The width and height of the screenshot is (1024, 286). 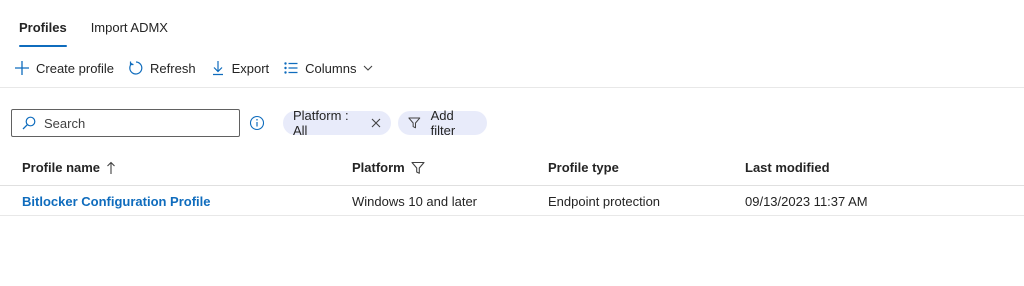 I want to click on sort-ascending-icon, so click(x=111, y=167).